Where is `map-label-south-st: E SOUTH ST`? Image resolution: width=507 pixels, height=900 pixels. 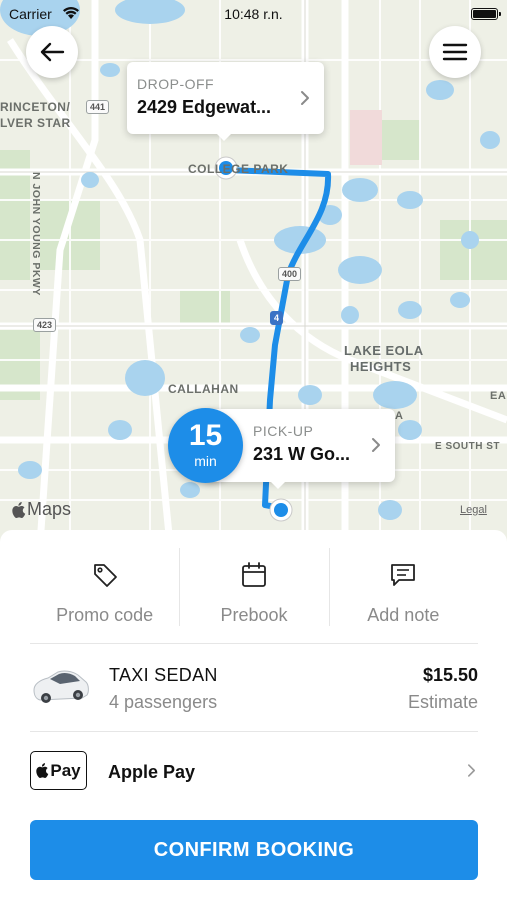
map-label-south-st: E SOUTH ST is located at coordinates (468, 446).